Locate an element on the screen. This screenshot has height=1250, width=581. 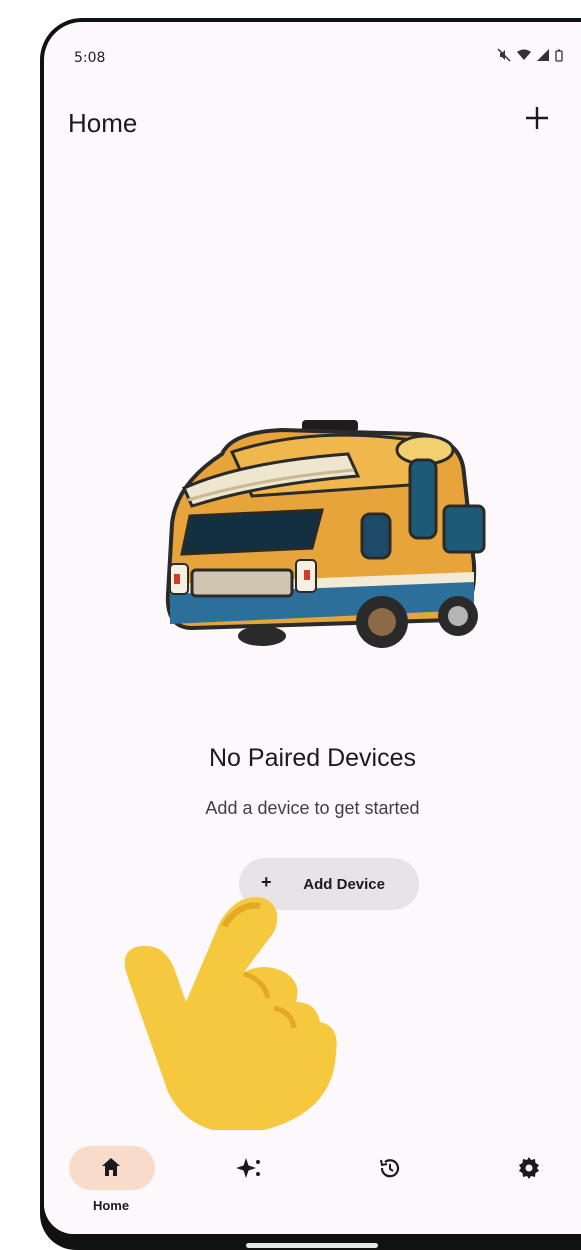
battery-icon is located at coordinates (559, 56).